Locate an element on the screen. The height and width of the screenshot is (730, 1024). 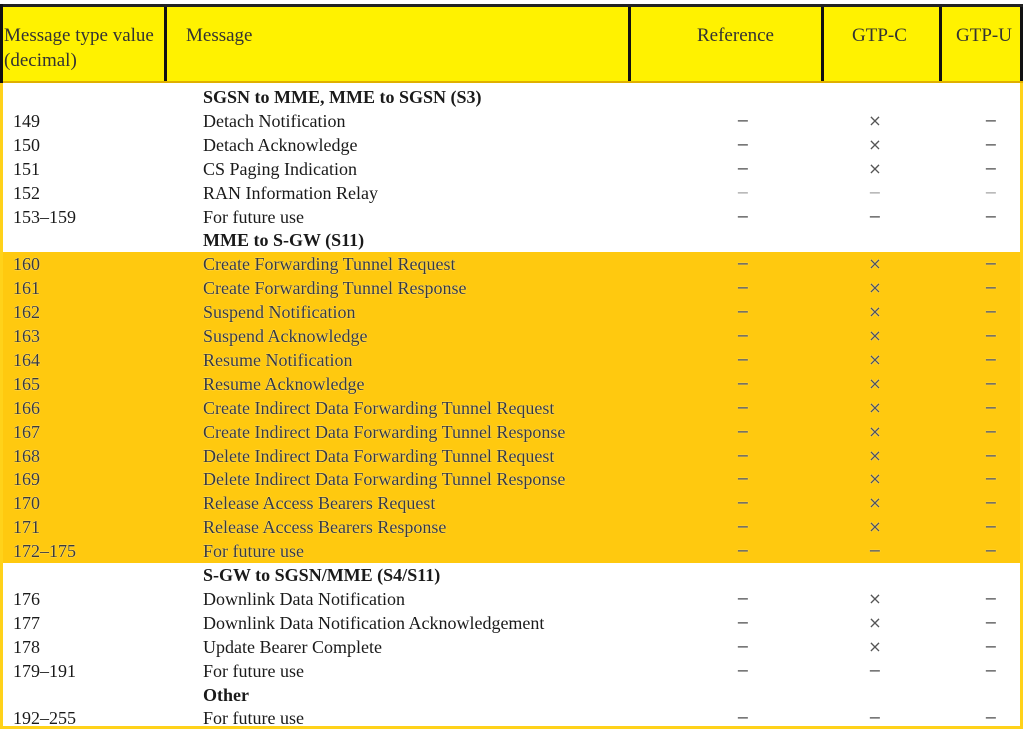
message-type-value: 165 is located at coordinates (26, 383).